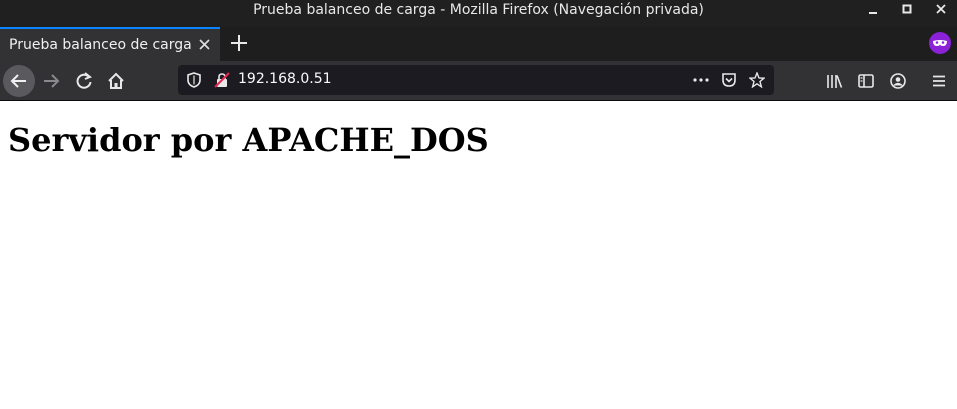  Describe the element at coordinates (222, 80) in the screenshot. I see `insecure-lock-icon` at that location.